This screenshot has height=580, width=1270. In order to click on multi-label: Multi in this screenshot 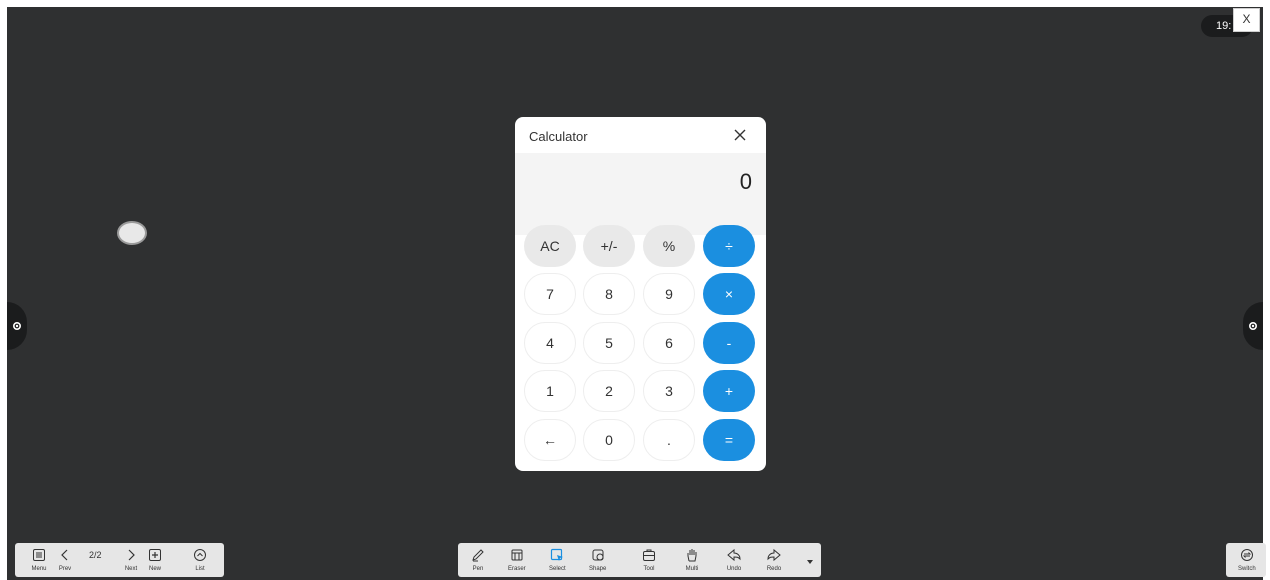, I will do `click(692, 569)`.